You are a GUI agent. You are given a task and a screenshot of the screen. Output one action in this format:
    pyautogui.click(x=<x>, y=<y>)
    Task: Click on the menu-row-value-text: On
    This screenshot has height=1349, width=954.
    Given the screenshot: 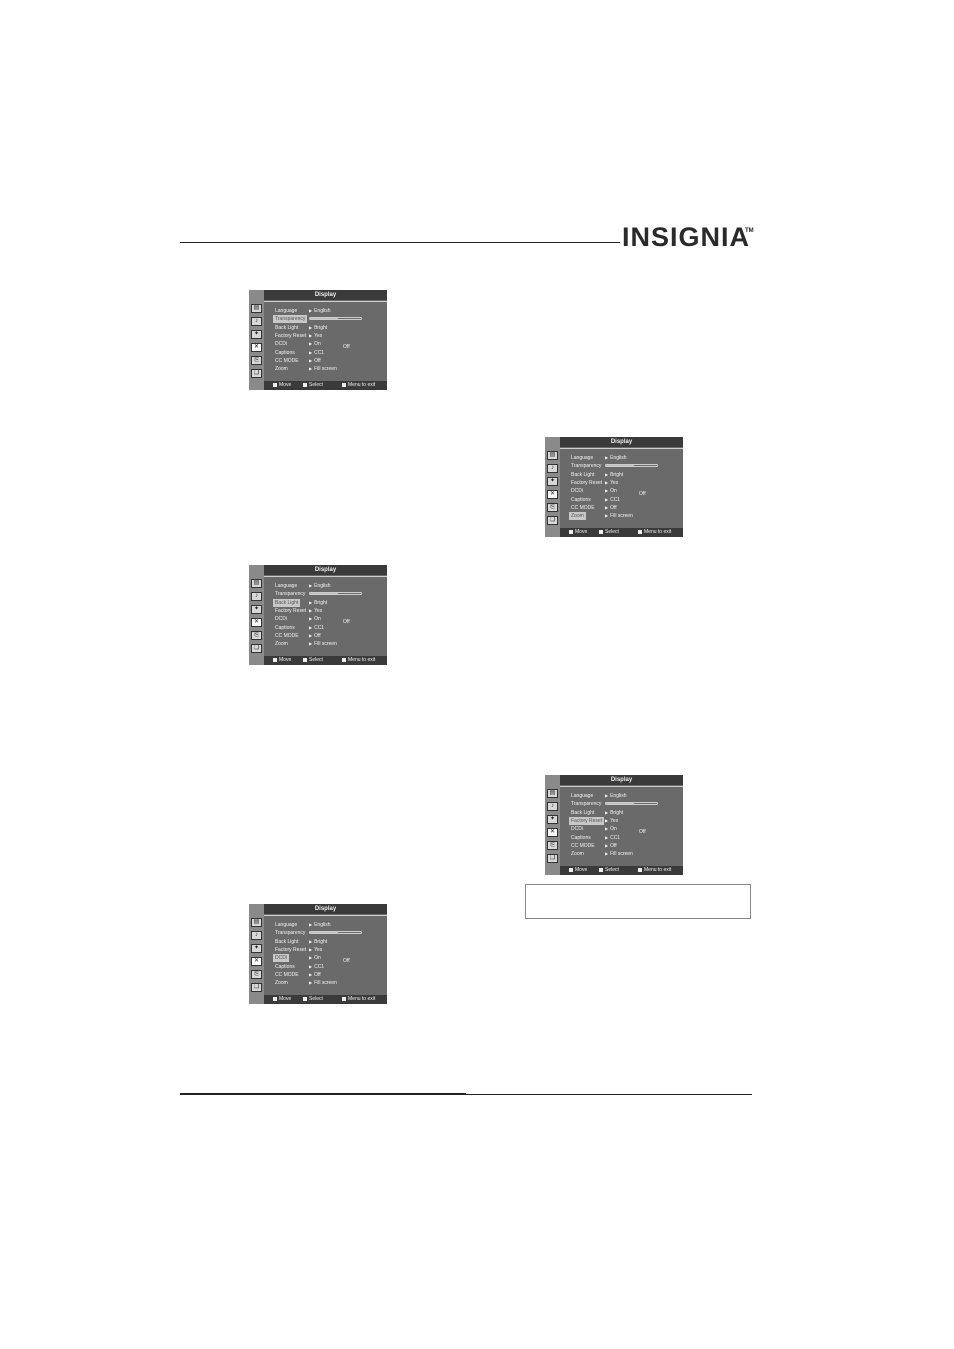 What is the action you would take?
    pyautogui.click(x=317, y=619)
    